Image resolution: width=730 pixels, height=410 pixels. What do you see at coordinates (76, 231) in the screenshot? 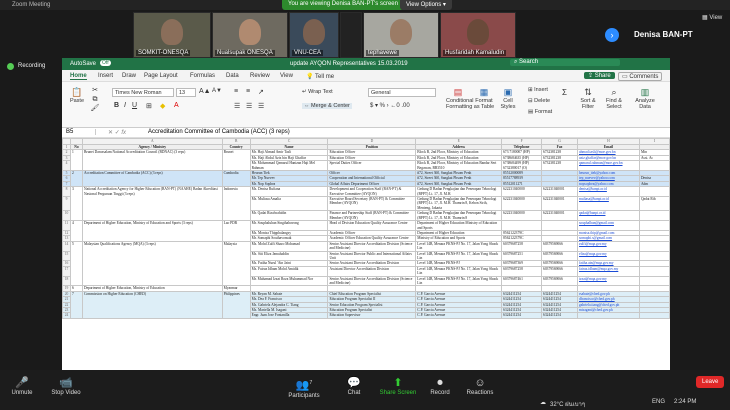
I see `cell-no: 4` at bounding box center [76, 231].